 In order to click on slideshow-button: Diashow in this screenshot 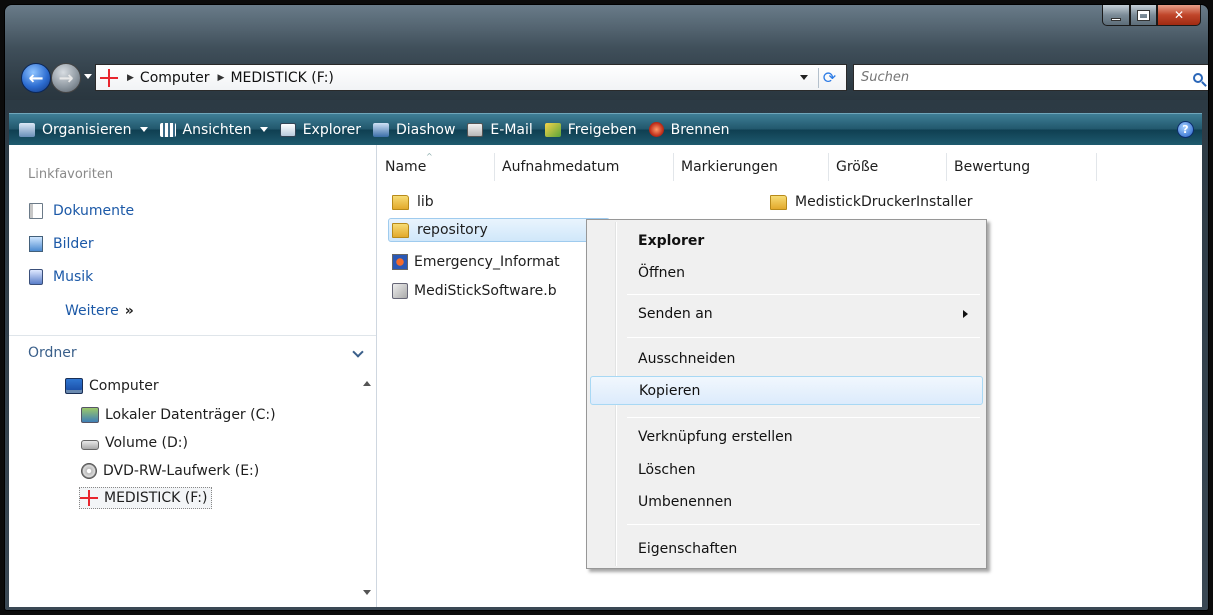, I will do `click(413, 129)`.